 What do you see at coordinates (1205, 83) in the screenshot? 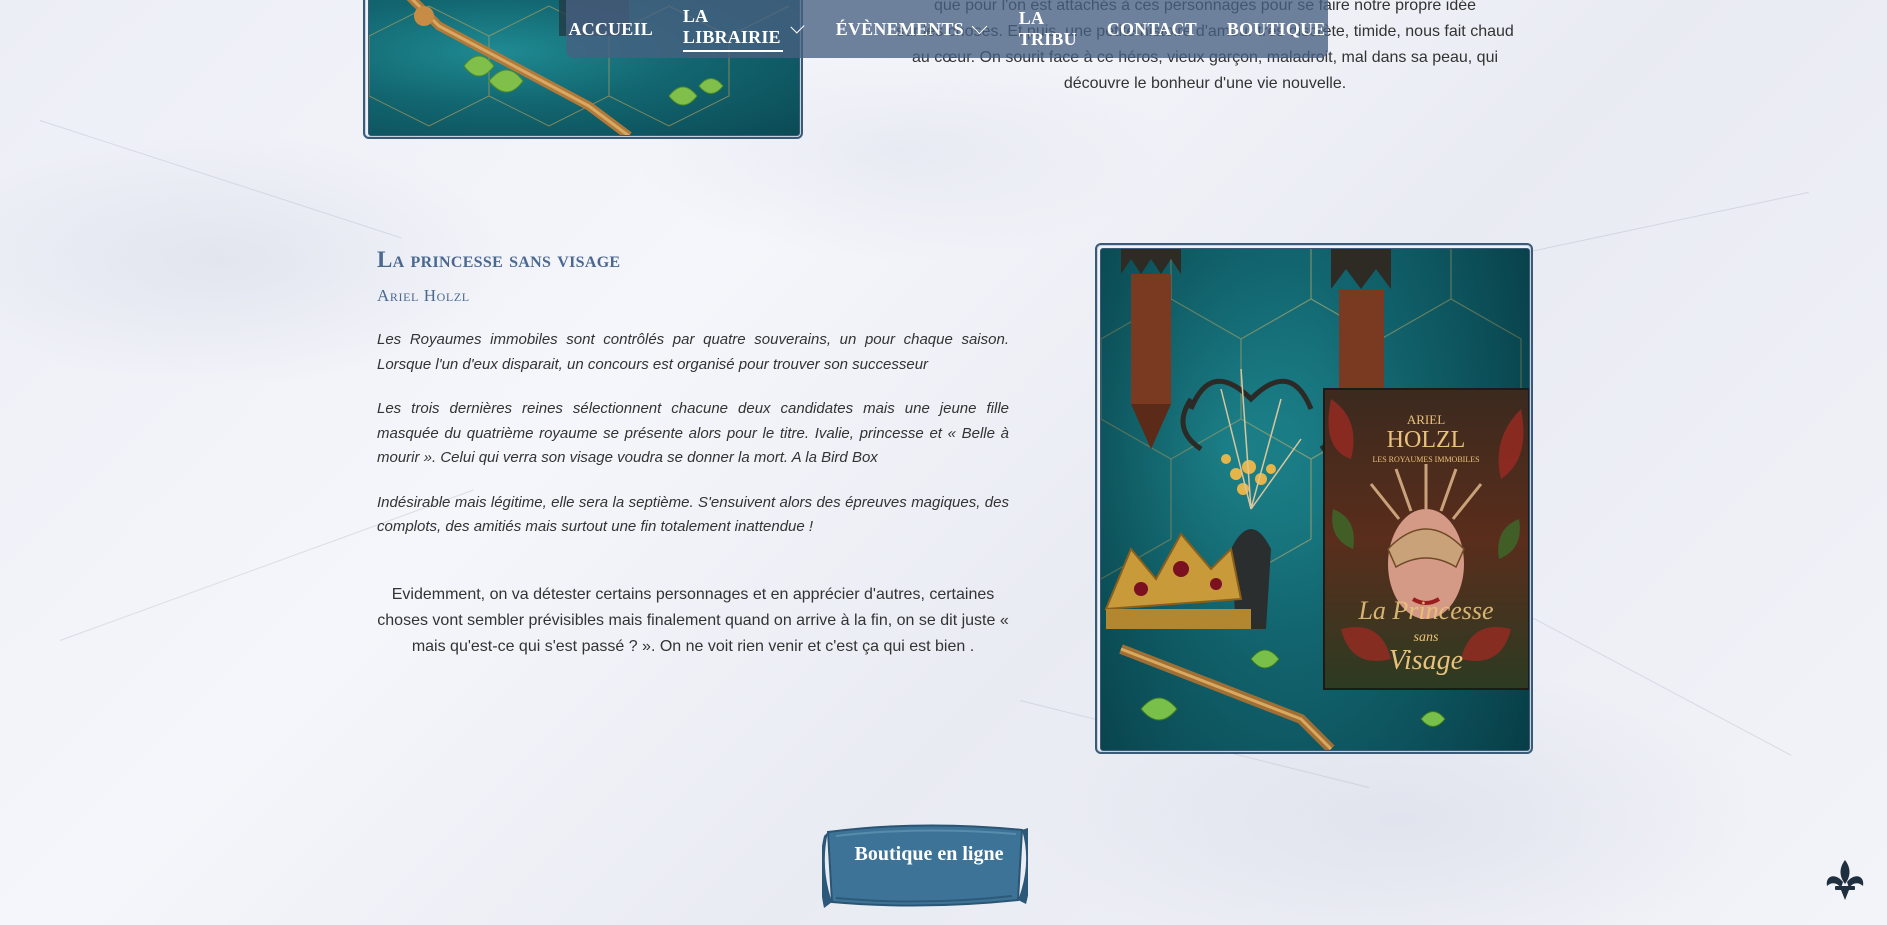
I see `review-line: découvre le bonheur d'une vie nouvelle.` at bounding box center [1205, 83].